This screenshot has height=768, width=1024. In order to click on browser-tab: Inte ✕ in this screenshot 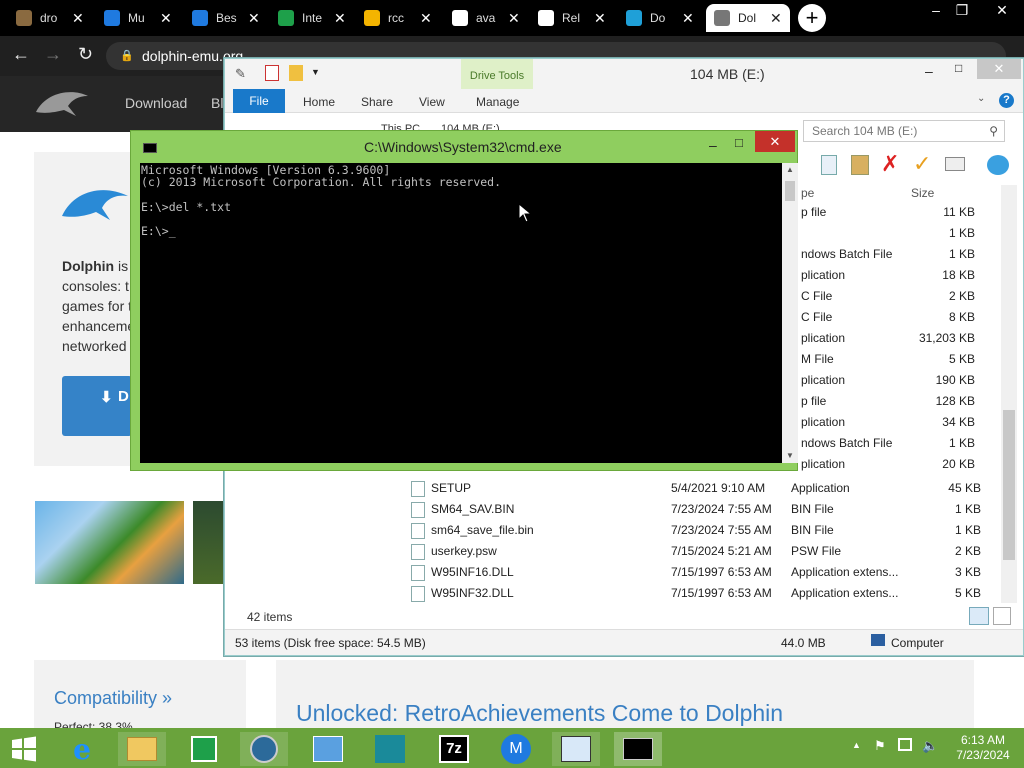, I will do `click(310, 18)`.